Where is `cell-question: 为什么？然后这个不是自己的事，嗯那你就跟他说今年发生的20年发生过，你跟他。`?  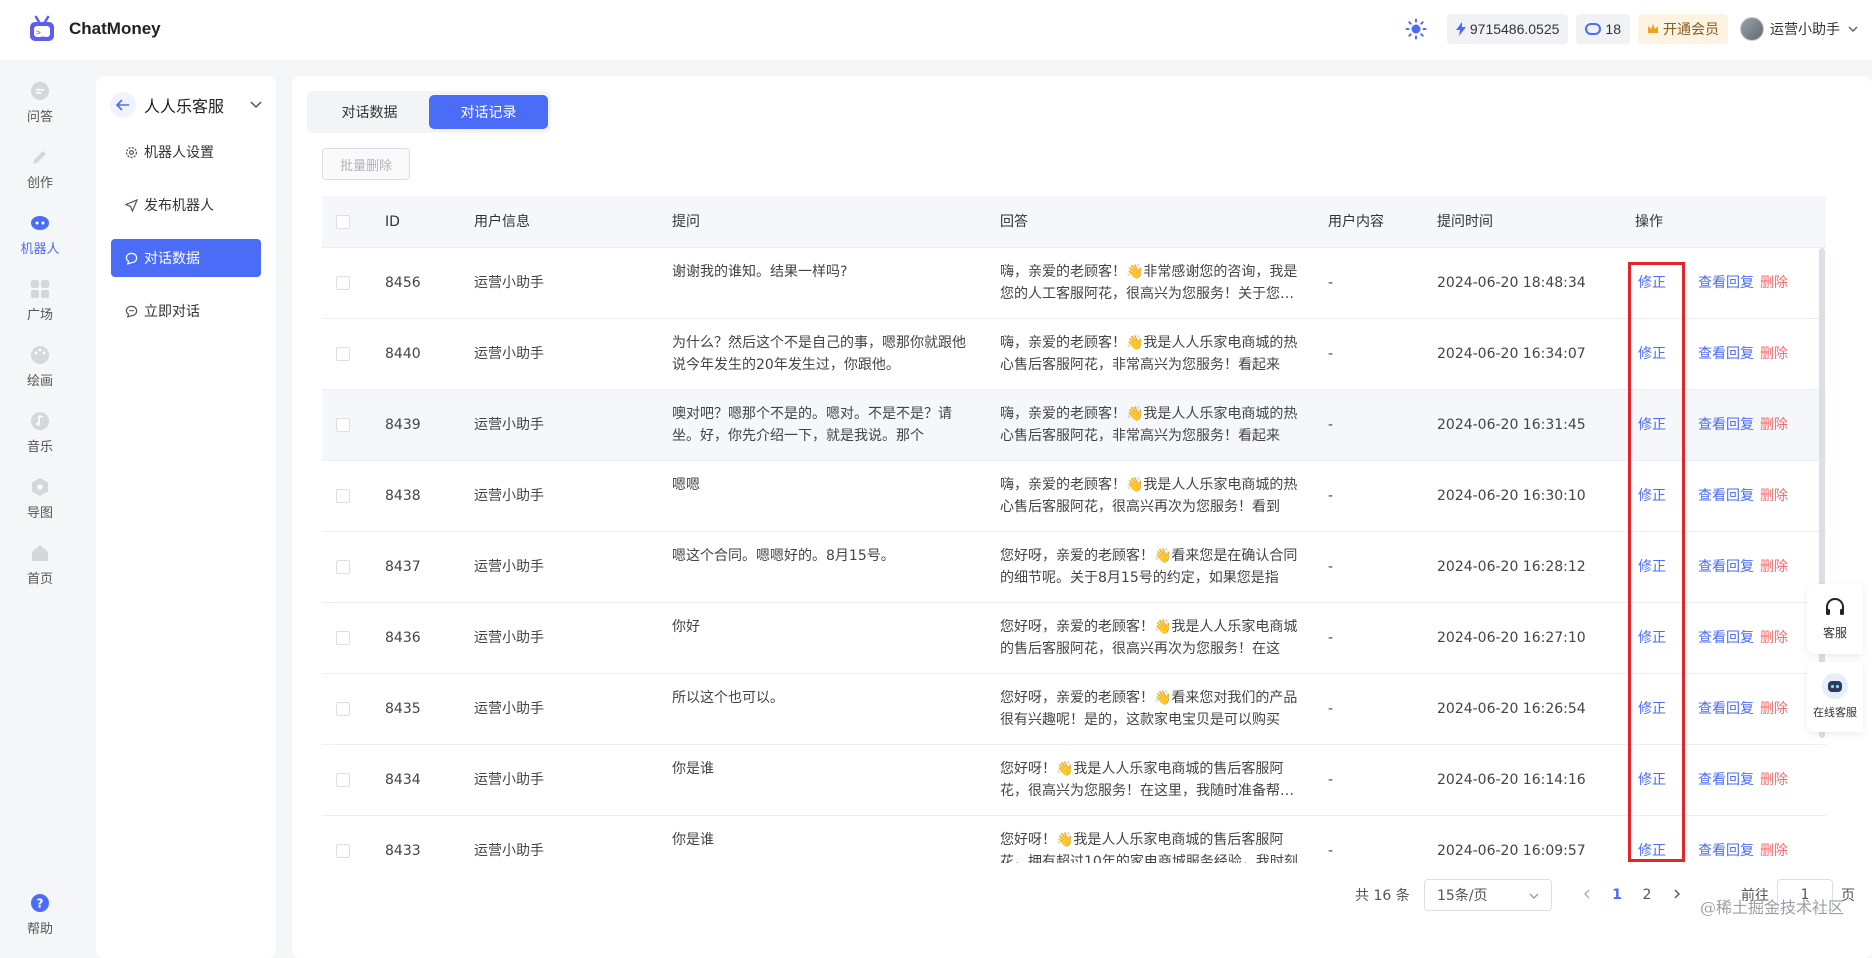 cell-question: 为什么？然后这个不是自己的事，嗯那你就跟他说今年发生的20年发生过，你跟他。 is located at coordinates (819, 354).